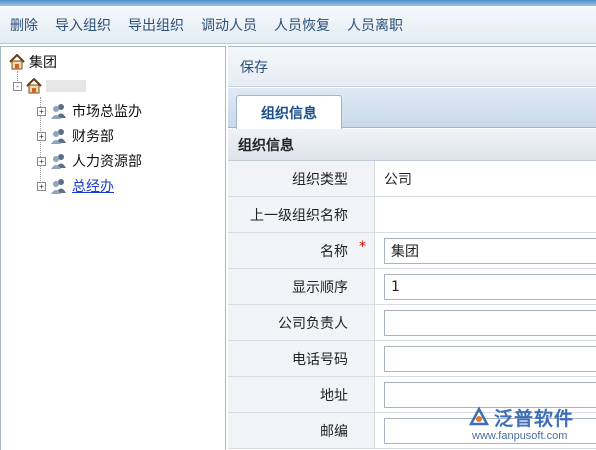 This screenshot has width=596, height=450. Describe the element at coordinates (43, 63) in the screenshot. I see `tree-node-label: 集团` at that location.